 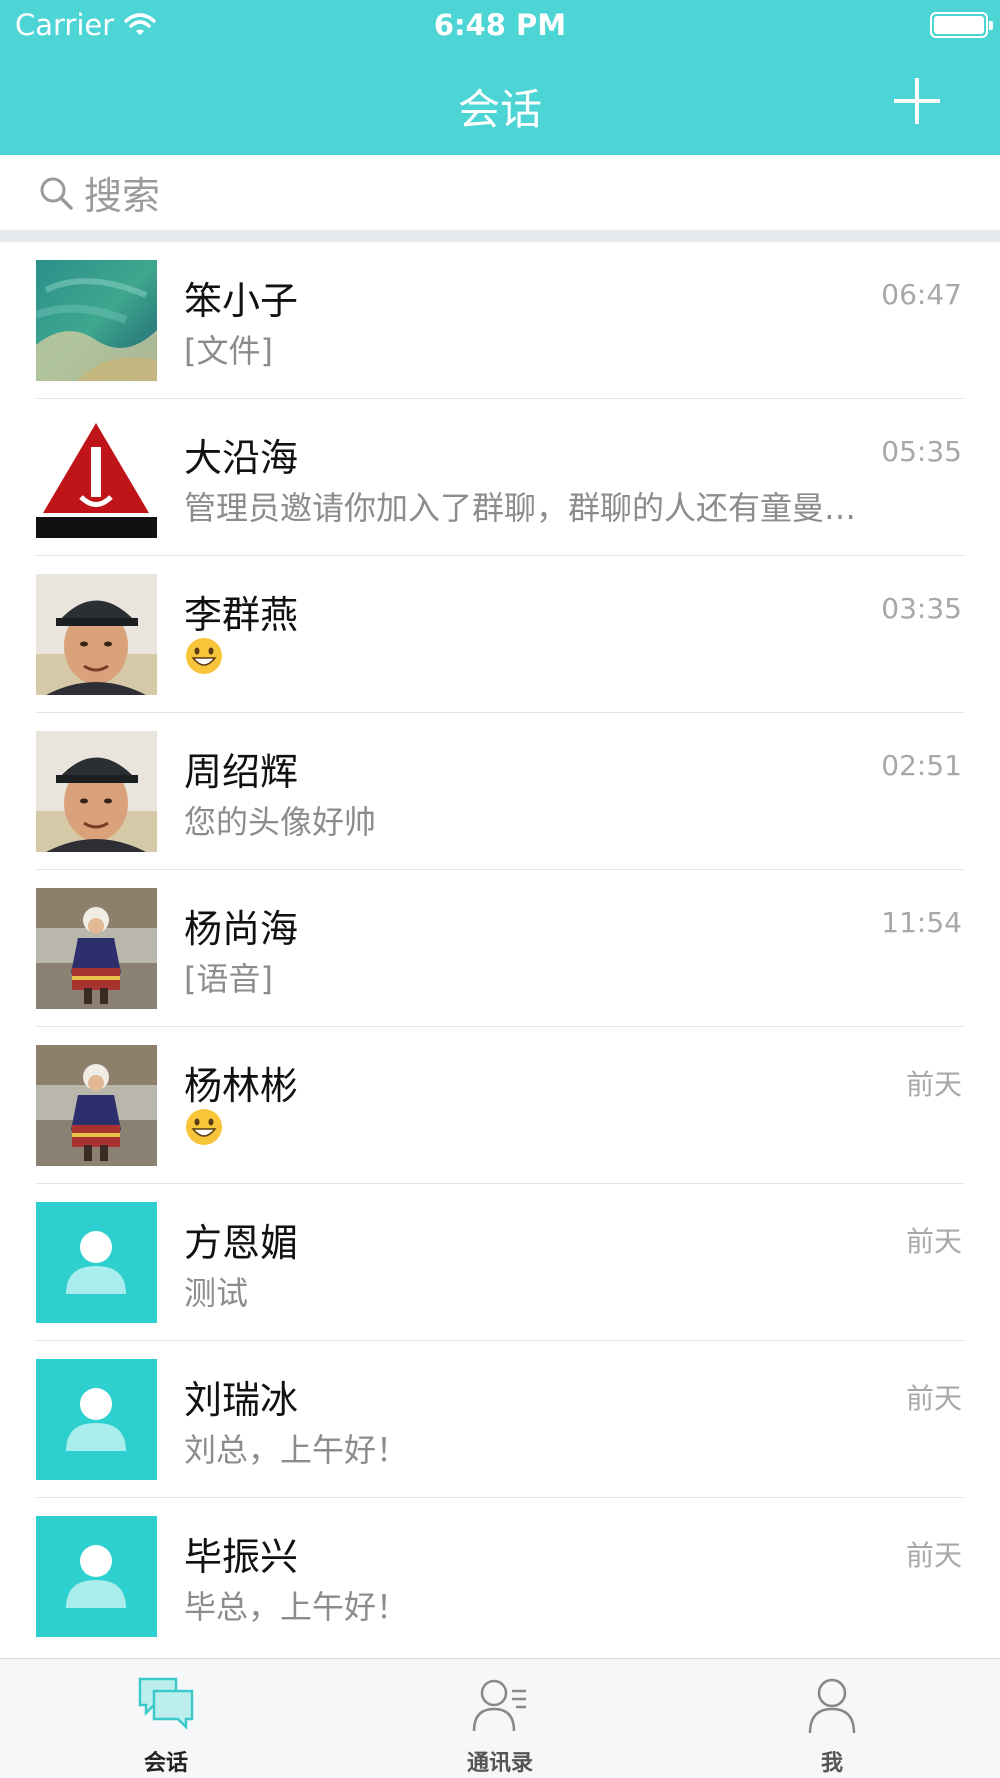 What do you see at coordinates (500, 634) in the screenshot?
I see `list-item: 李群燕 03:35` at bounding box center [500, 634].